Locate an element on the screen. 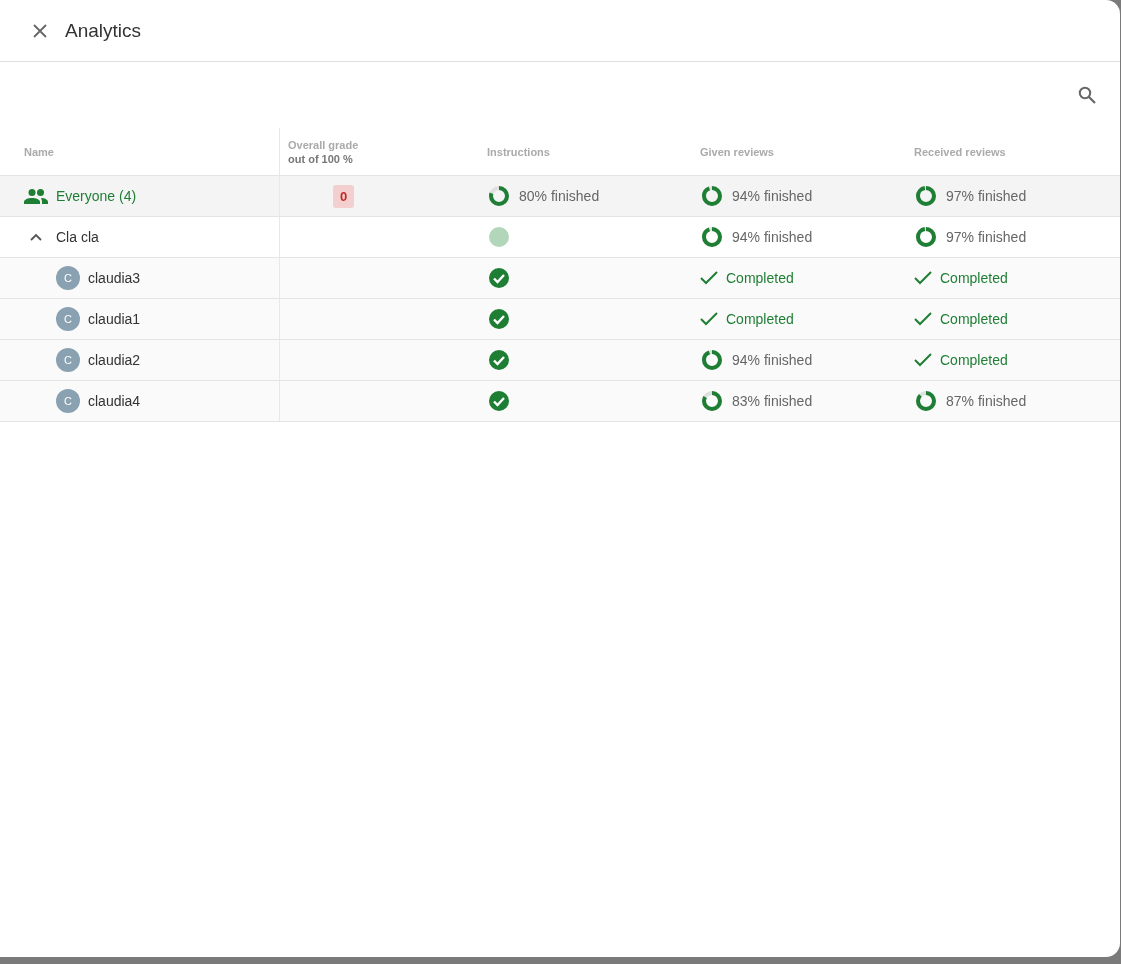 The height and width of the screenshot is (964, 1121). chevron-icon is located at coordinates (36, 237).